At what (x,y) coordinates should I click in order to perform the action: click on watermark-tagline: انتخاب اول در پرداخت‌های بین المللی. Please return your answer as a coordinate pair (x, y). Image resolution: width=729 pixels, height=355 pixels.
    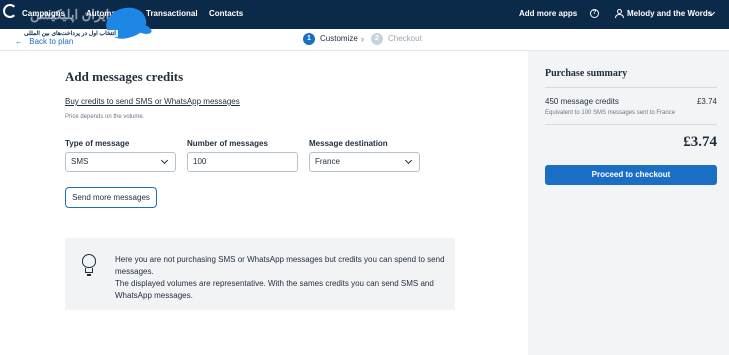
    Looking at the image, I should click on (70, 33).